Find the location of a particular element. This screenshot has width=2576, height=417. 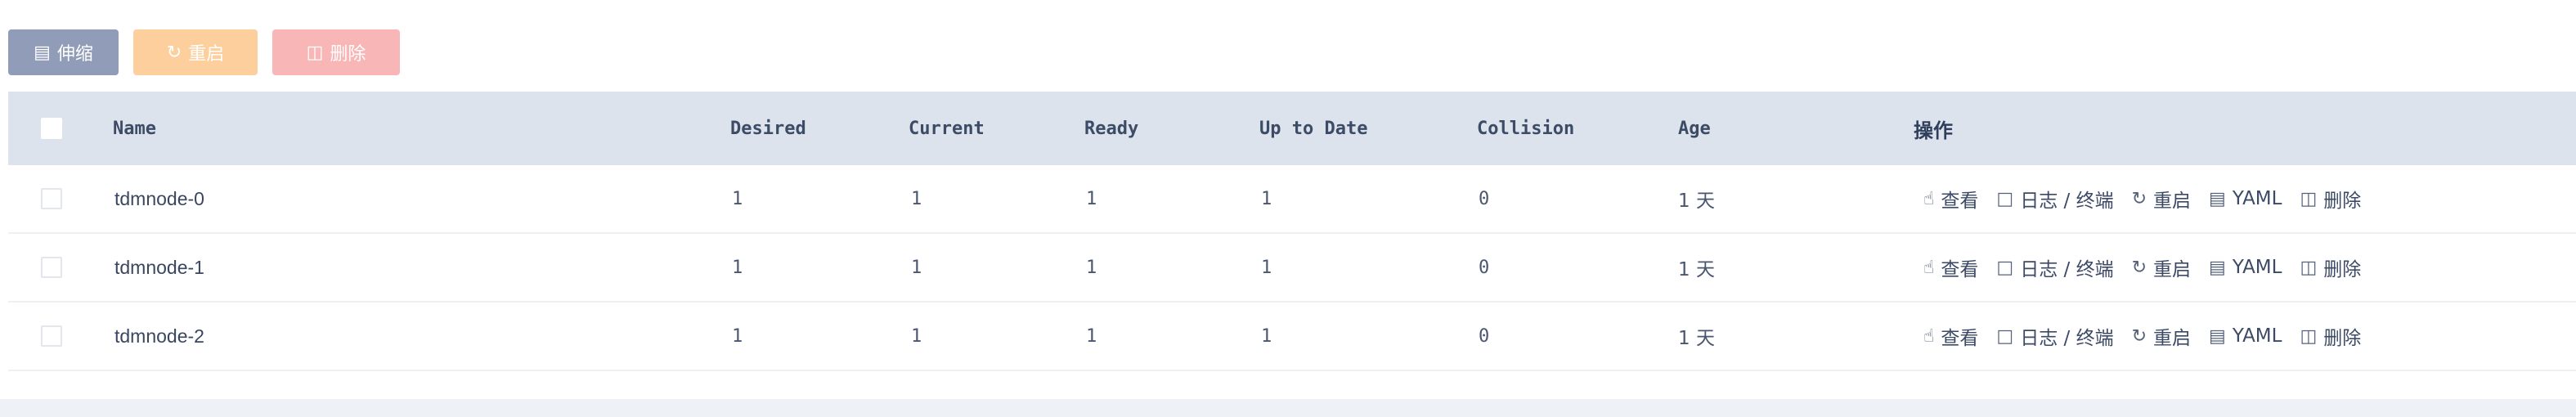

toolbar: ▤ 伸缩 ↻ 重启 ◫ 删除 is located at coordinates (204, 52).